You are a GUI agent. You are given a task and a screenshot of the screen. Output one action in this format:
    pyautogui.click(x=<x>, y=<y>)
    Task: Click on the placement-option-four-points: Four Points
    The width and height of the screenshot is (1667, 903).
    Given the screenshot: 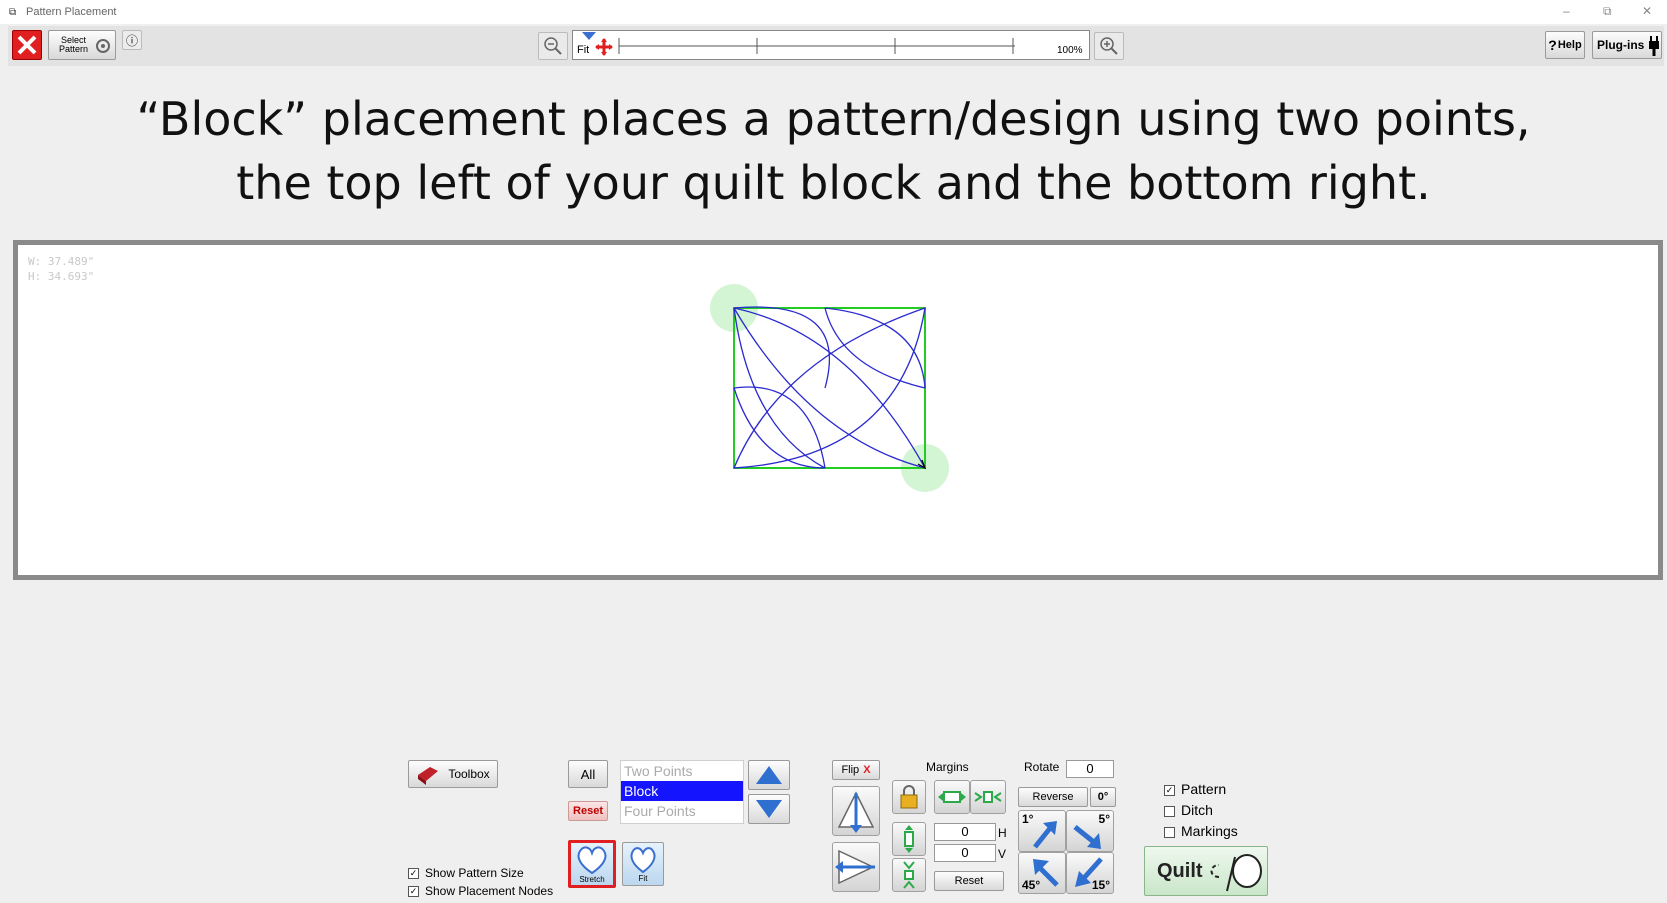 What is the action you would take?
    pyautogui.click(x=682, y=811)
    